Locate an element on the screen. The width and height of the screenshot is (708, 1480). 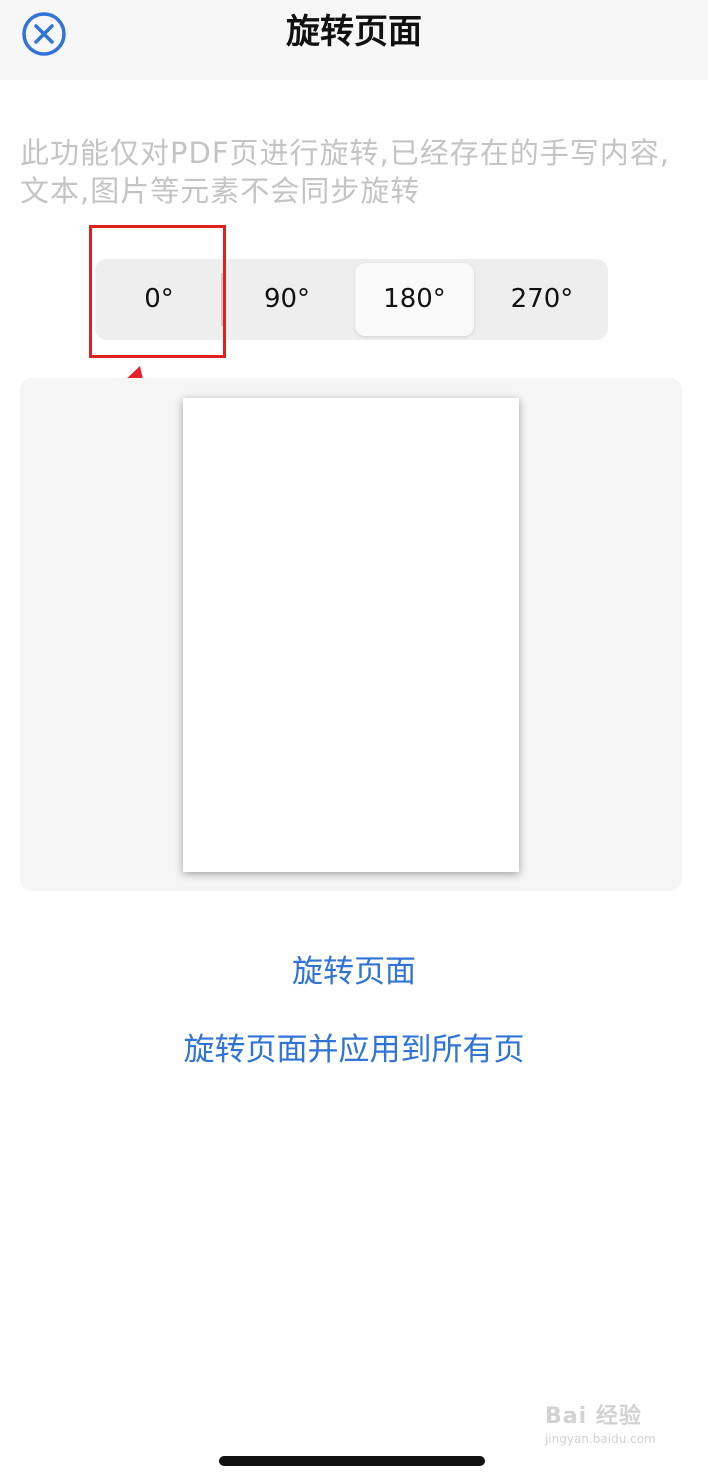
annotation-highlight-box is located at coordinates (157, 291).